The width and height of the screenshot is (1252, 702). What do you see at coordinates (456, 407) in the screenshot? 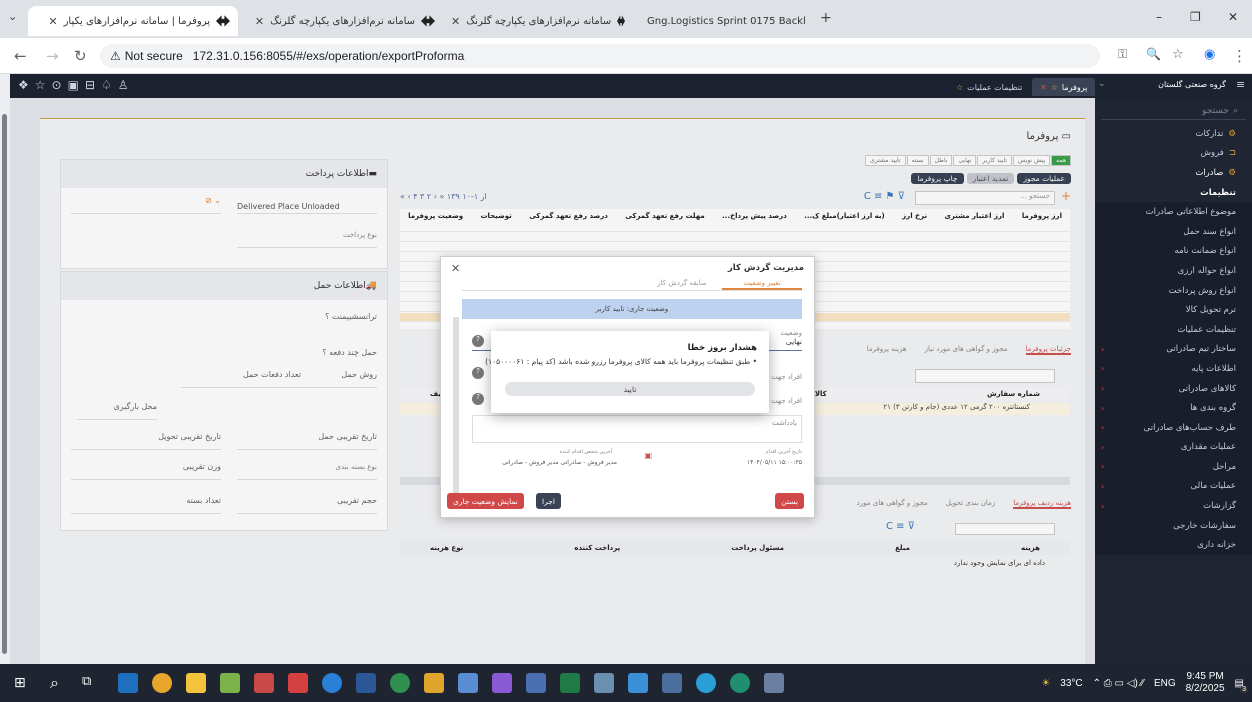
I see `modal-scrollbar` at bounding box center [456, 407].